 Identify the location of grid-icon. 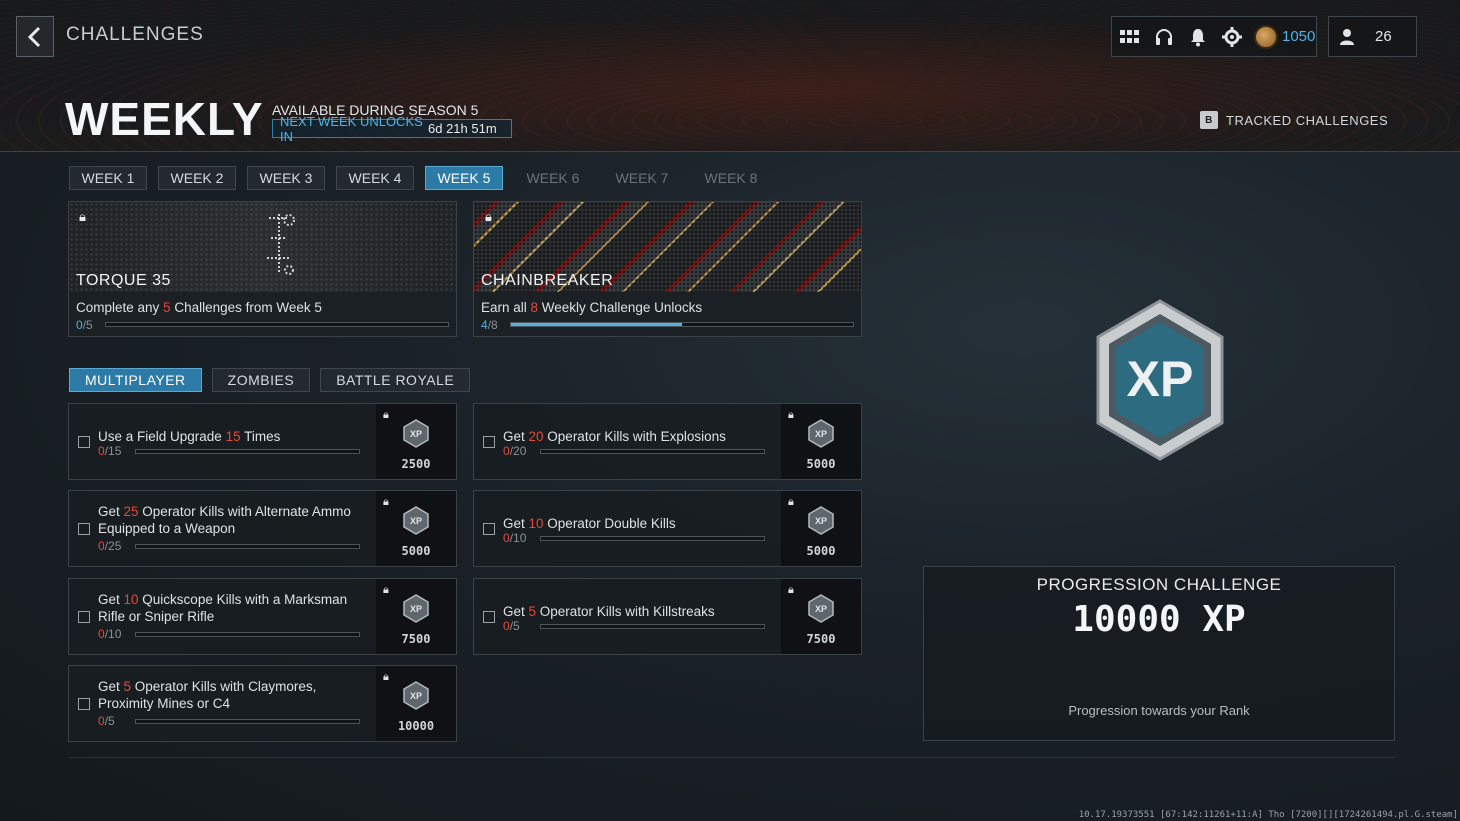
(1130, 37).